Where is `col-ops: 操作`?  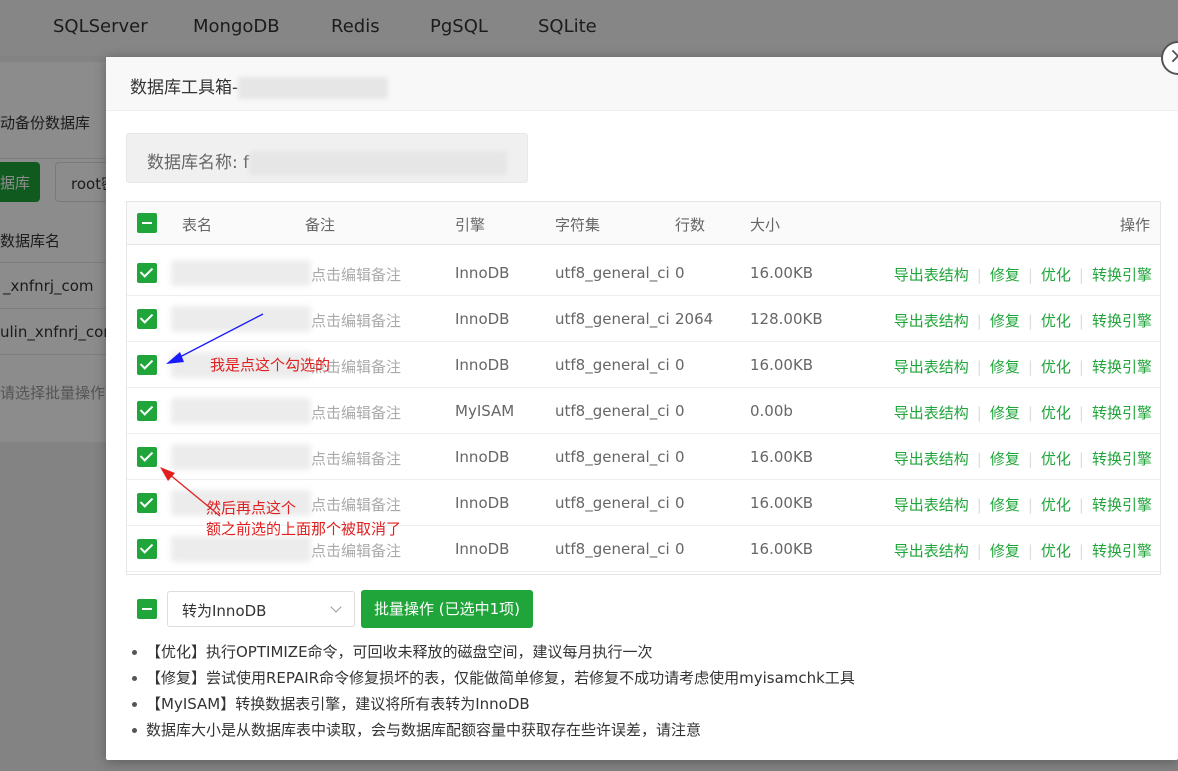 col-ops: 操作 is located at coordinates (1134, 225).